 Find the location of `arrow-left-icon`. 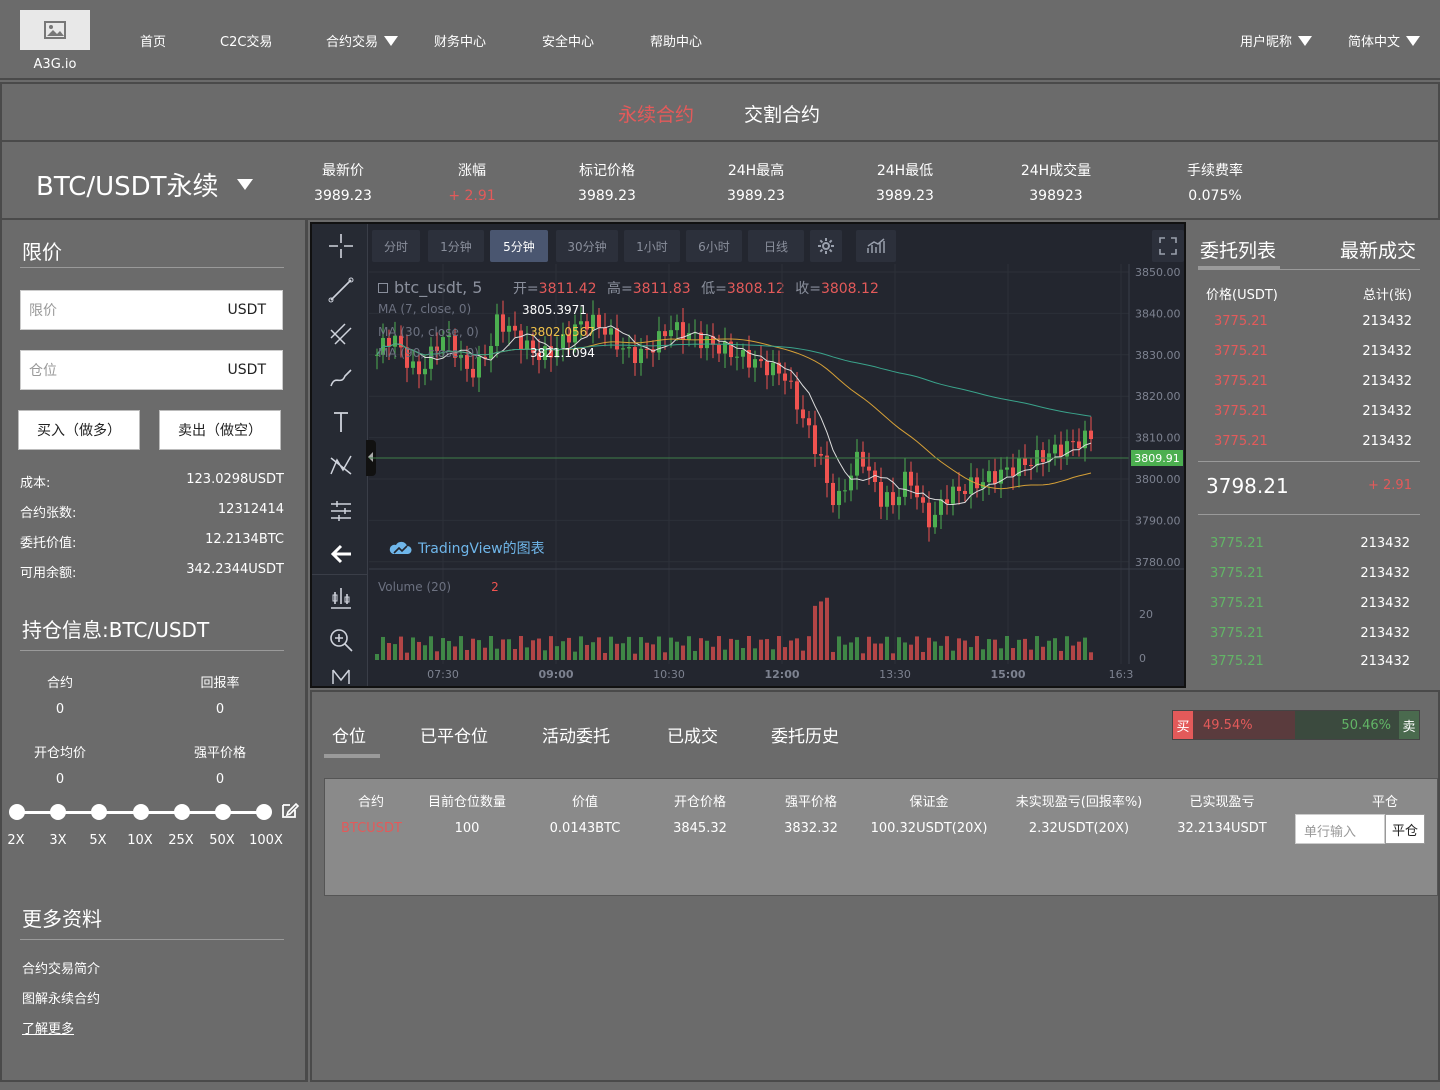

arrow-left-icon is located at coordinates (341, 554).